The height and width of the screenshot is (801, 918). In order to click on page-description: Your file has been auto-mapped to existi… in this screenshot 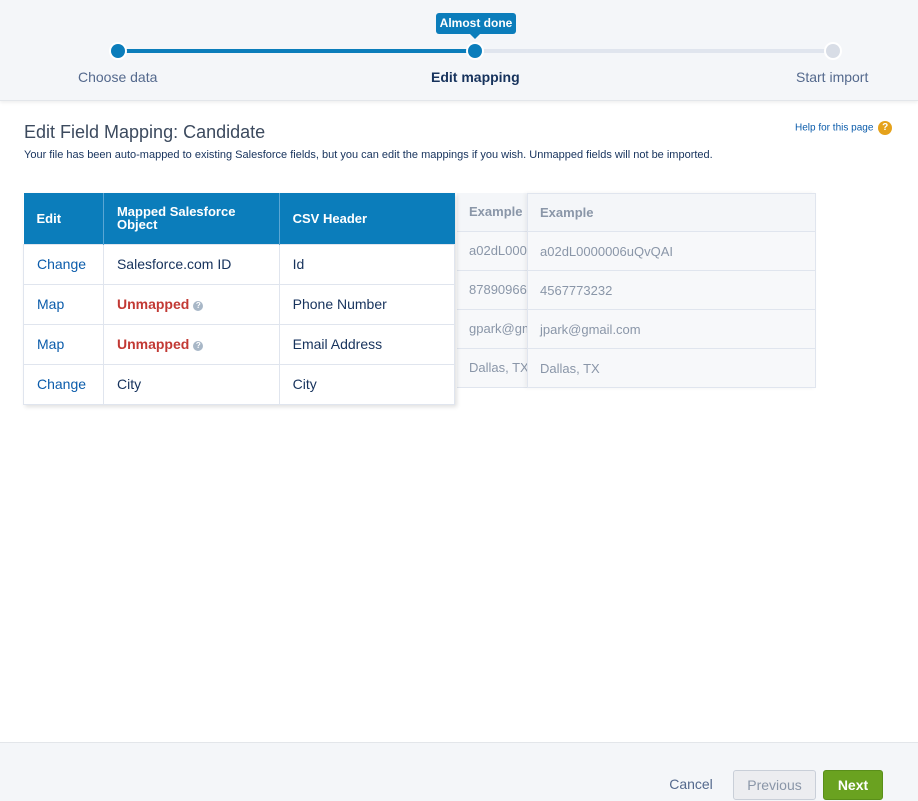, I will do `click(368, 155)`.